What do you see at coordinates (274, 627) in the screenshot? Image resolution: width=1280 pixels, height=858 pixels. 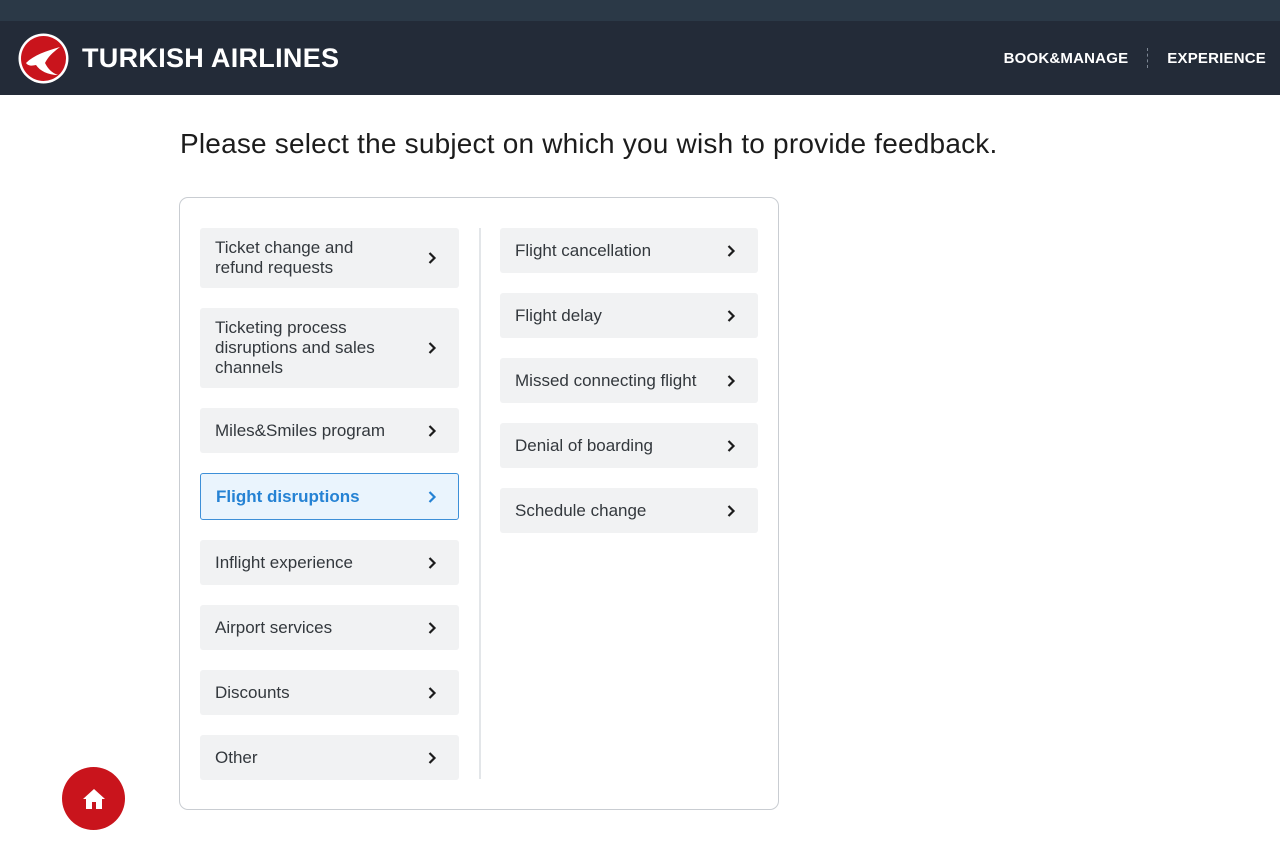 I see `subject-label: Airport services` at bounding box center [274, 627].